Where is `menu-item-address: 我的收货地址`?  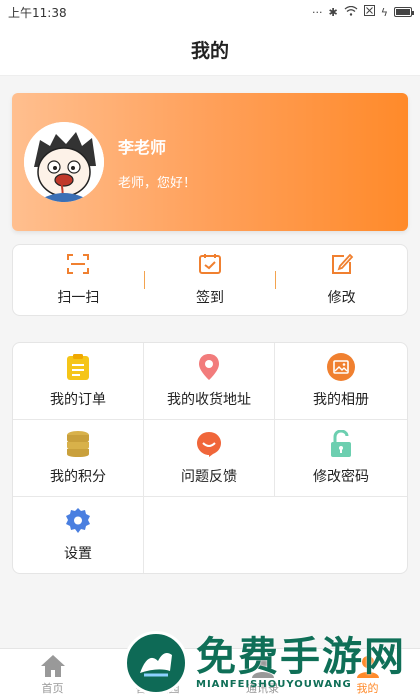
menu-item-address: 我的收货地址 is located at coordinates (209, 381).